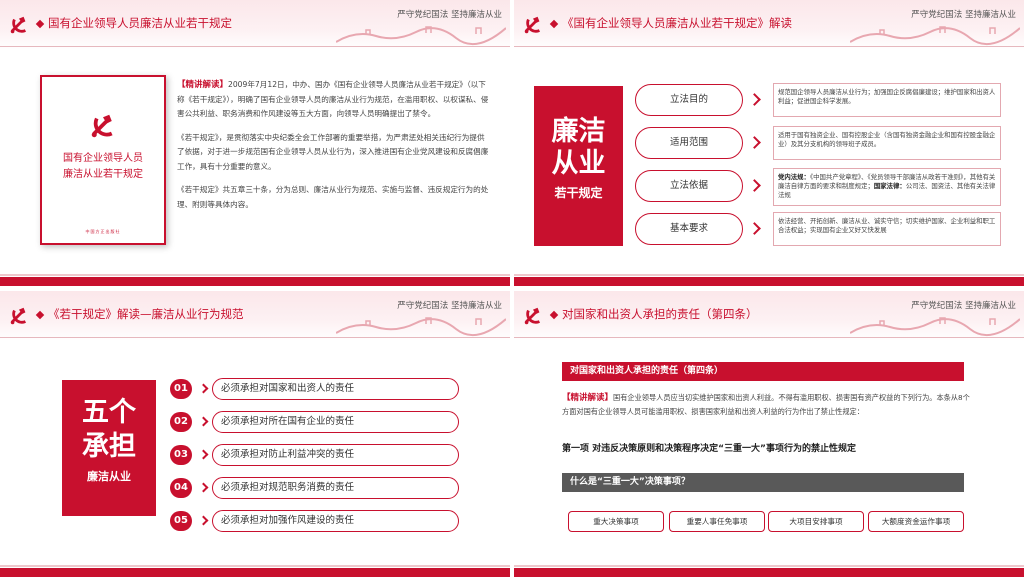  What do you see at coordinates (916, 521) in the screenshot?
I see `tag-large-fund: 大额度资金运作事项` at bounding box center [916, 521].